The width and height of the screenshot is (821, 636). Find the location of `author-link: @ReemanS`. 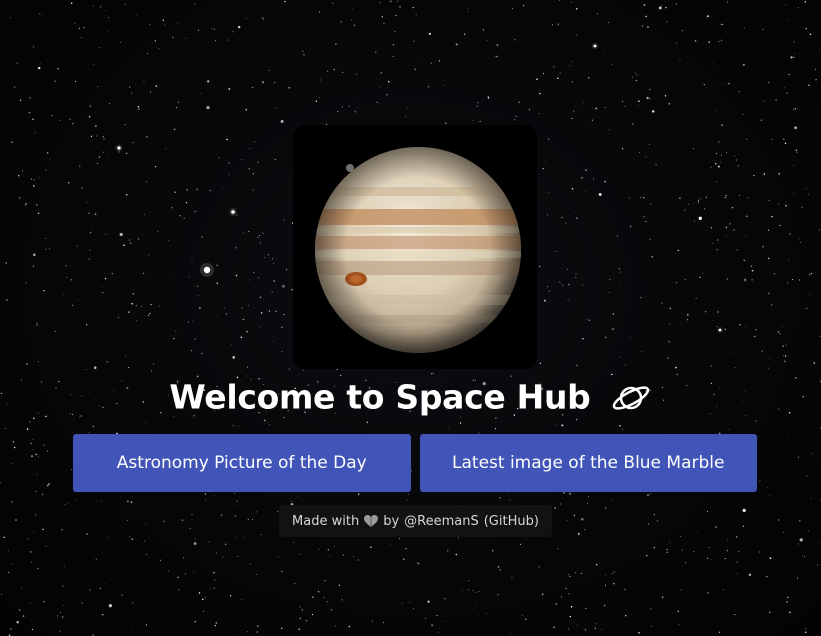

author-link: @ReemanS is located at coordinates (441, 521).